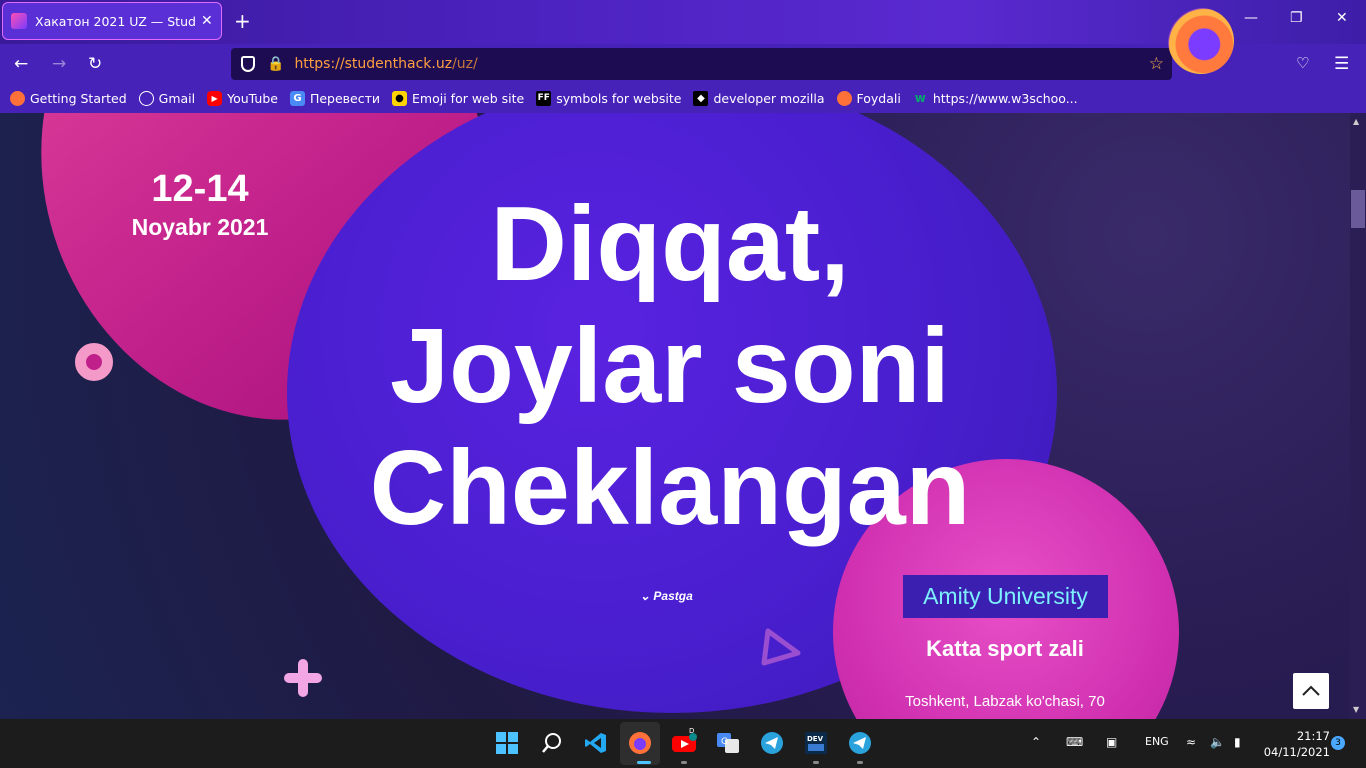 The width and height of the screenshot is (1366, 768). What do you see at coordinates (1005, 701) in the screenshot?
I see `venue-address: Toshkent, Labzak ko'chasi, 70` at bounding box center [1005, 701].